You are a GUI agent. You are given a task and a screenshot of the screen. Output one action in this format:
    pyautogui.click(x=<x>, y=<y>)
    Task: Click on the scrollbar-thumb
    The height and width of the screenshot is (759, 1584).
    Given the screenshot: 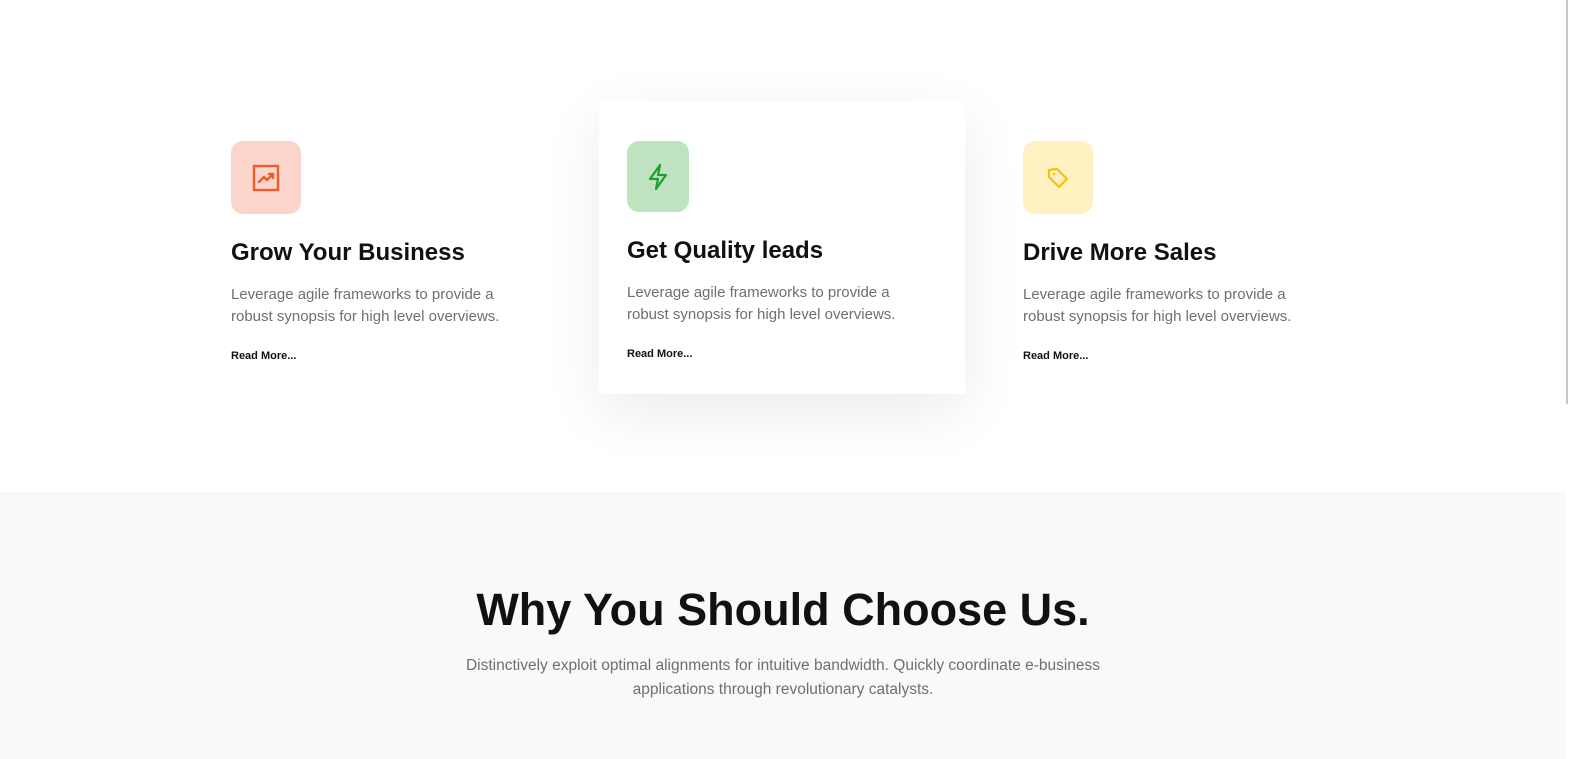 What is the action you would take?
    pyautogui.click(x=1567, y=202)
    